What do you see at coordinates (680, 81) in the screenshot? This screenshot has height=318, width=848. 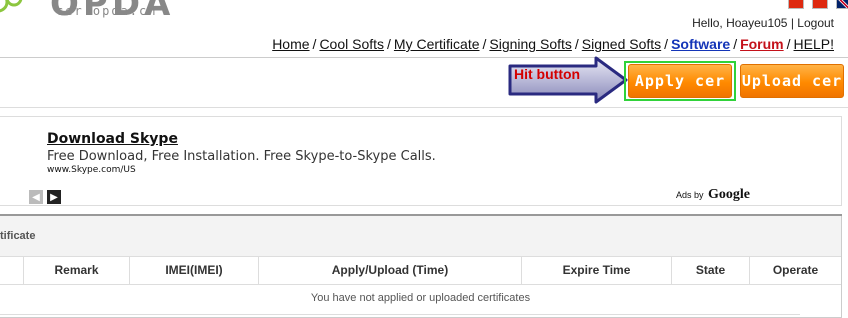 I see `apply-cer-button: Apply cer` at bounding box center [680, 81].